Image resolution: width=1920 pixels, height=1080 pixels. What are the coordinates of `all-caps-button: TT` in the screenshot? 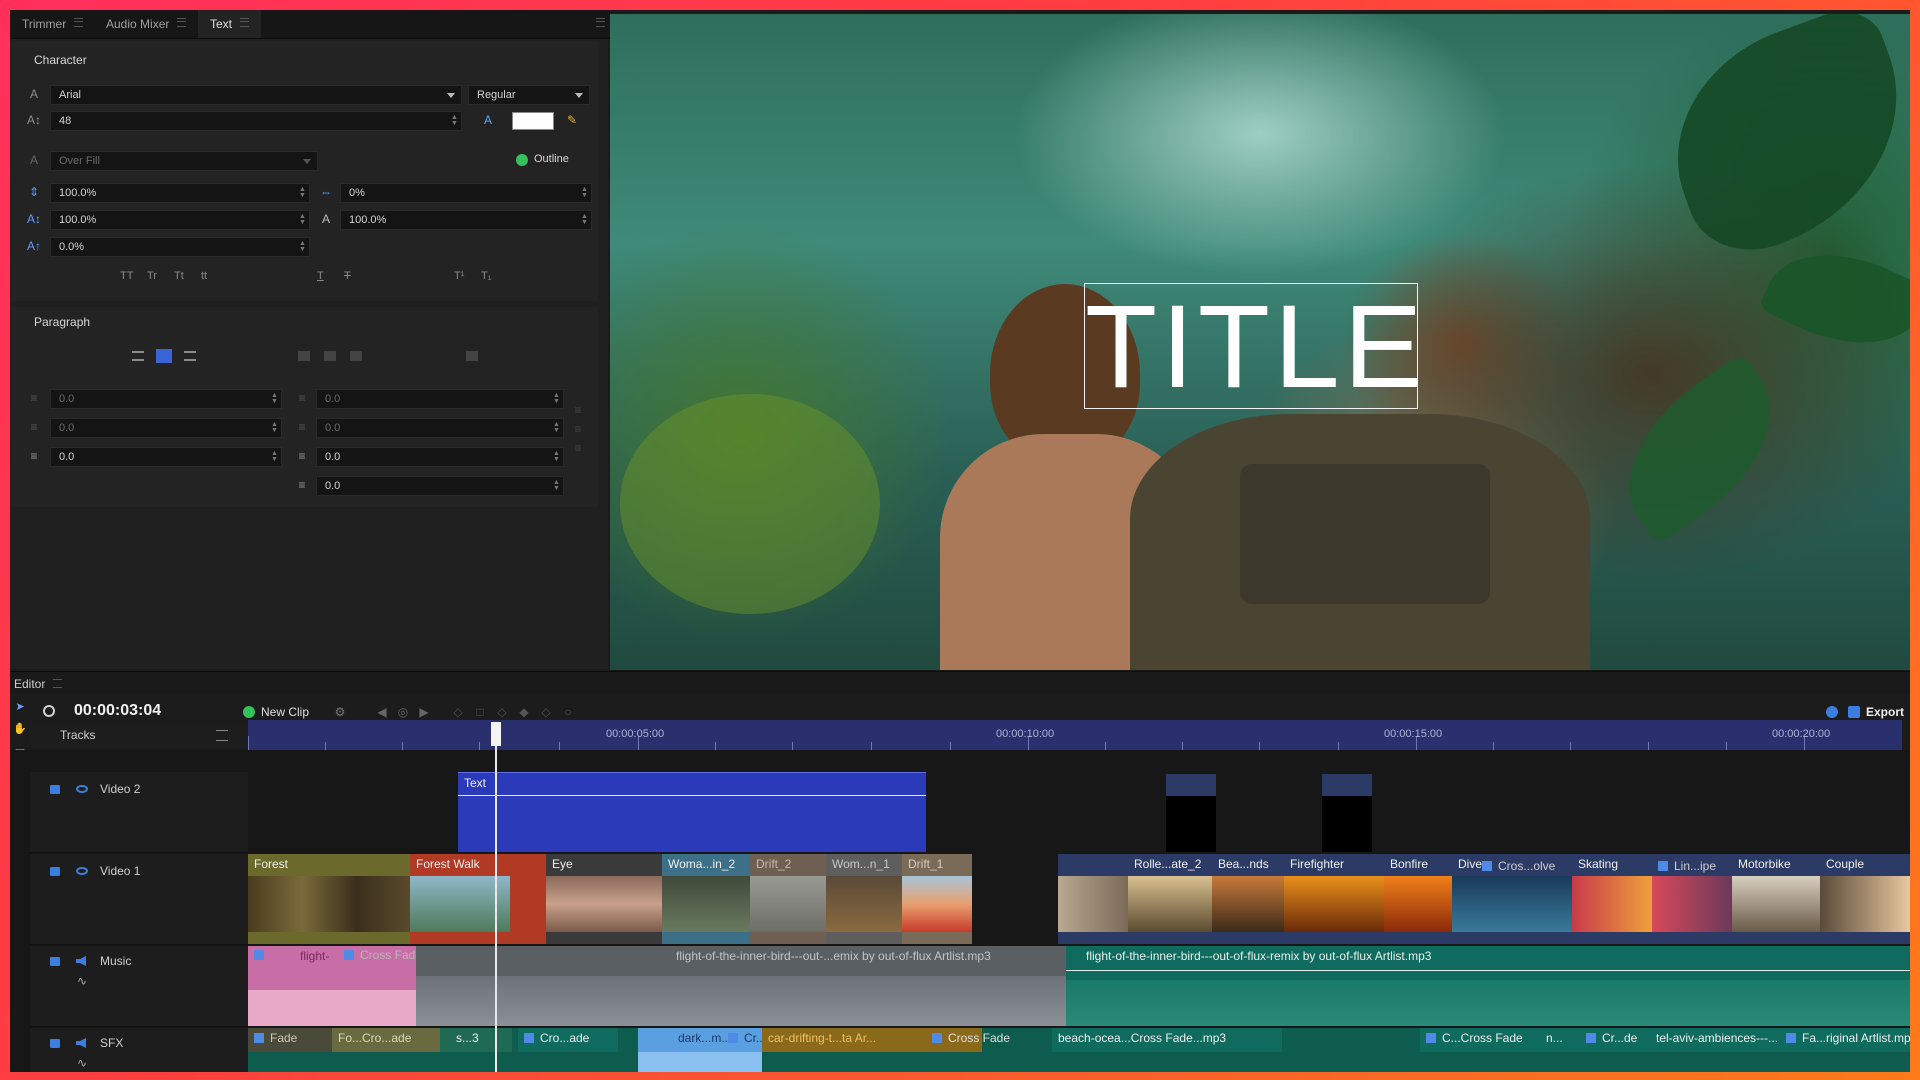 It's located at (126, 276).